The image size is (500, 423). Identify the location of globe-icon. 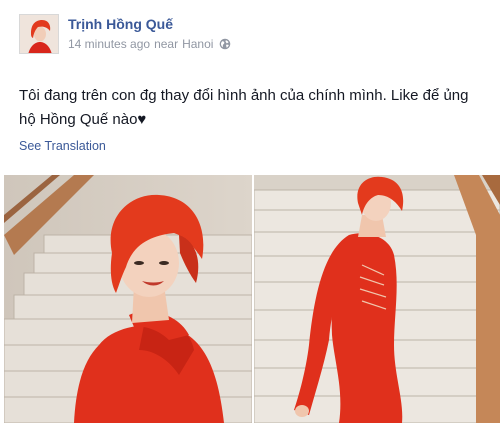
(225, 44).